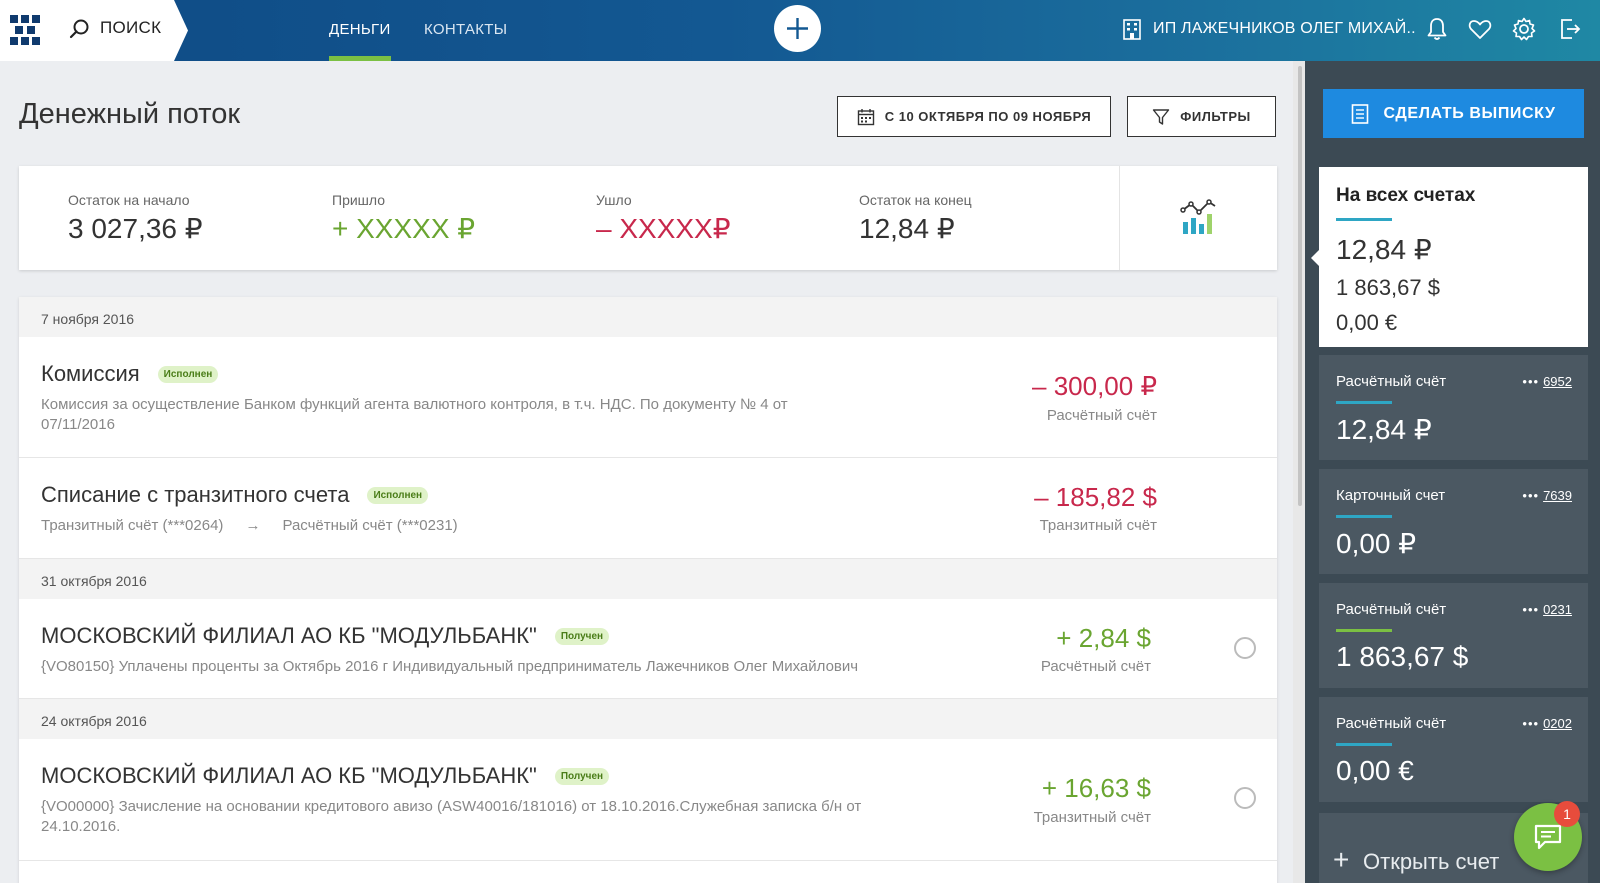 The width and height of the screenshot is (1600, 883). What do you see at coordinates (1547, 381) in the screenshot?
I see `account-number: ••• 6952` at bounding box center [1547, 381].